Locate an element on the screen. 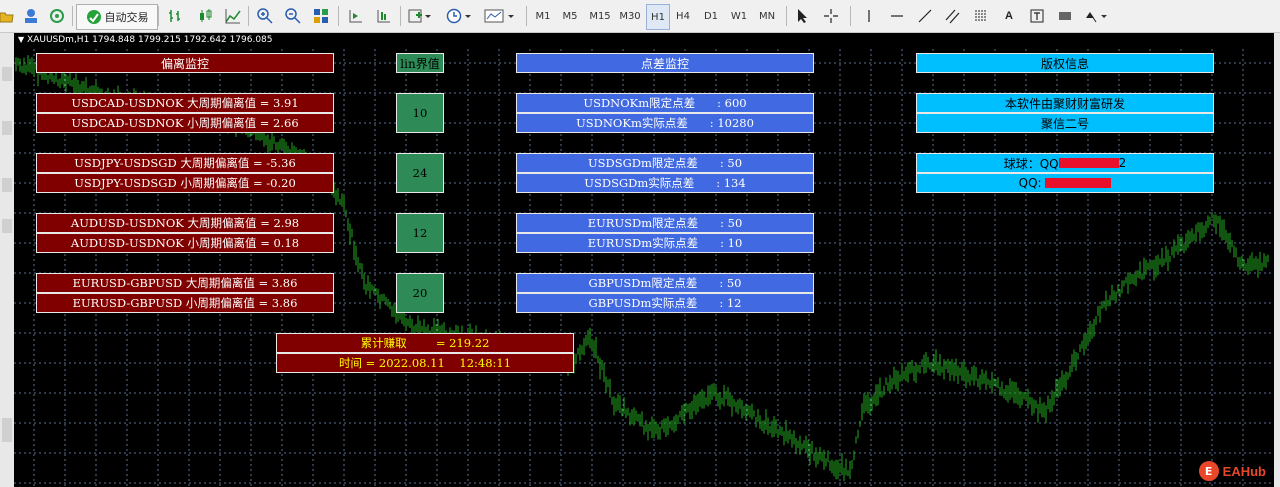 The width and height of the screenshot is (1280, 487). threshold-value-4: 20 is located at coordinates (420, 293).